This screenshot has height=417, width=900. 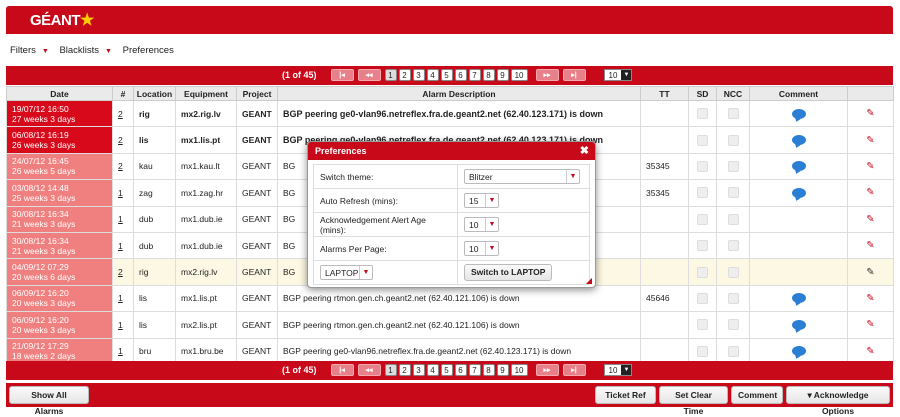 I want to click on page-9-button: 9, so click(x=502, y=370).